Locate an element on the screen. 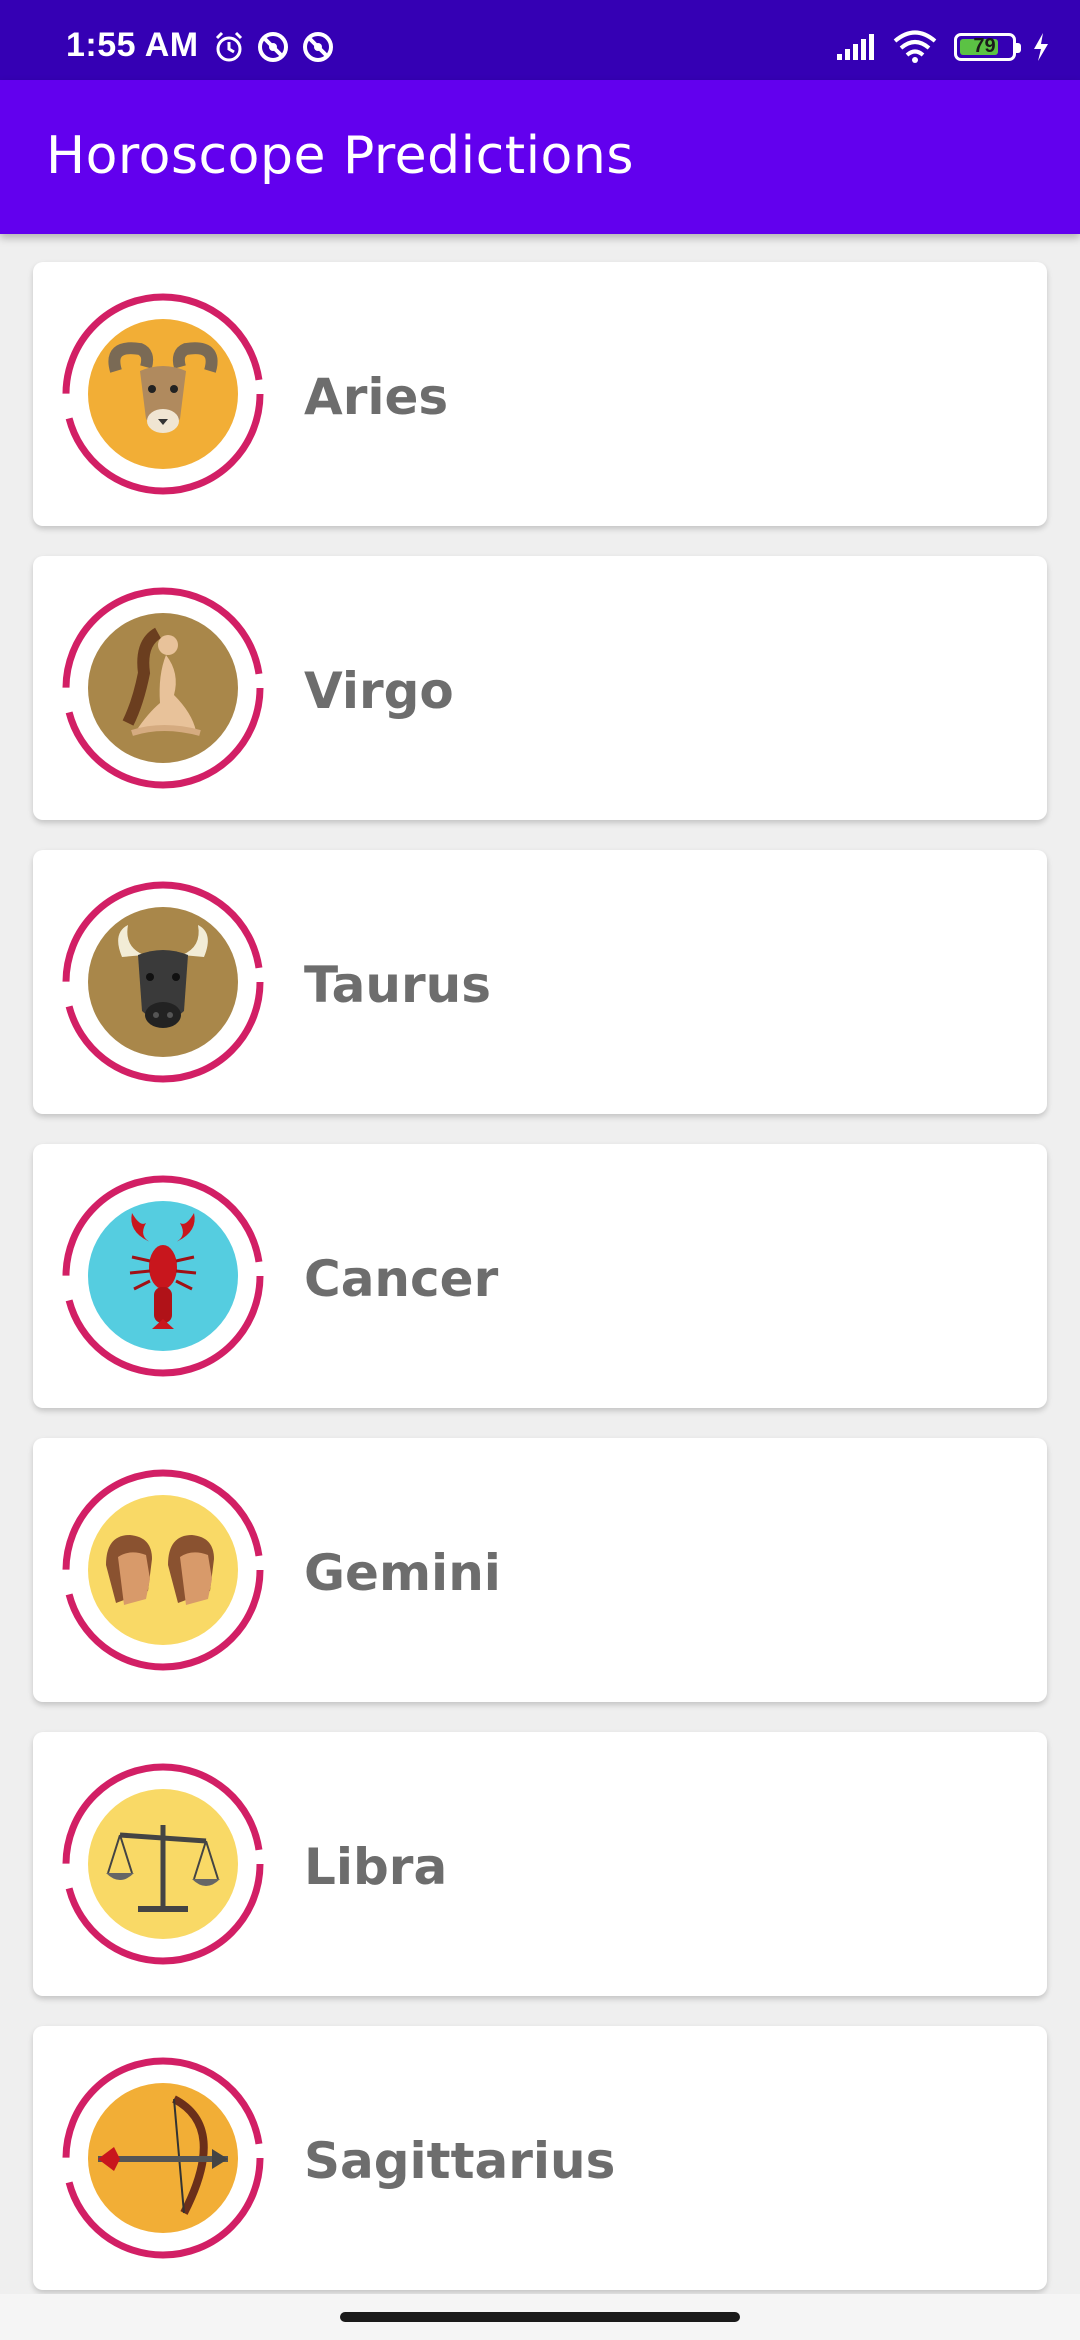 The width and height of the screenshot is (1080, 2340). sign-name: Virgo is located at coordinates (379, 691).